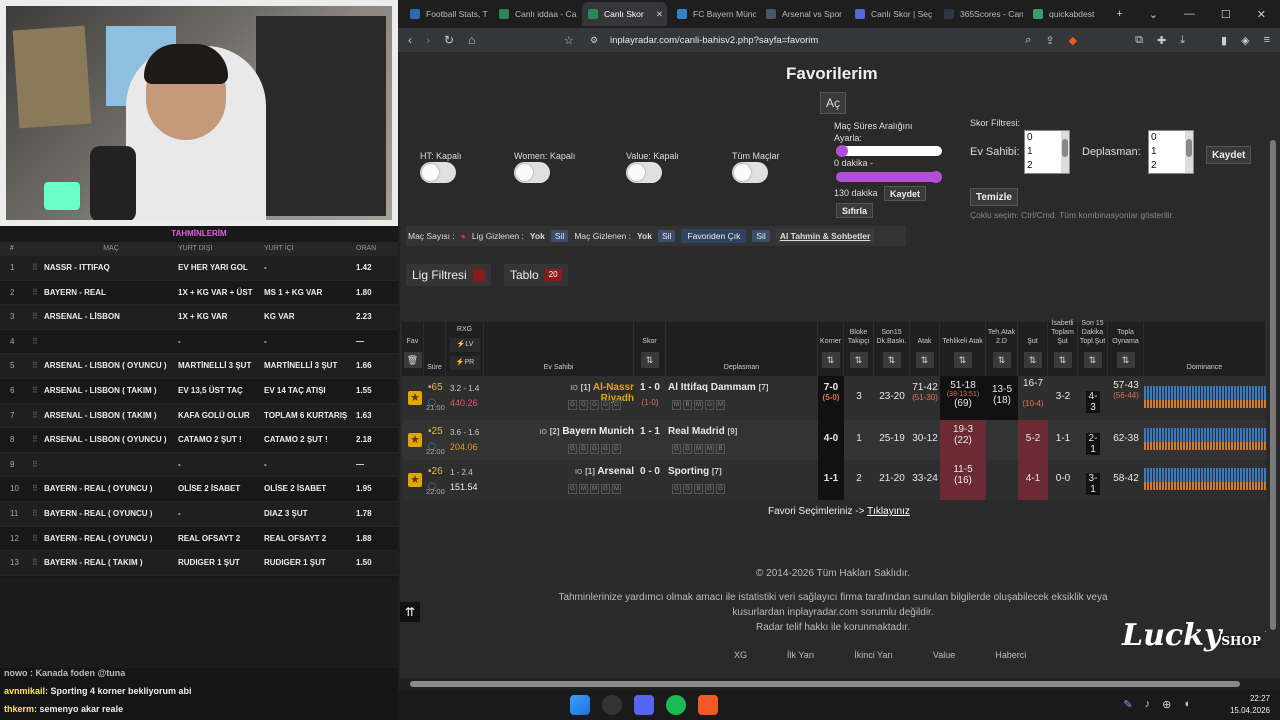 The width and height of the screenshot is (1280, 720). I want to click on lv-button: ⚡LV, so click(465, 345).